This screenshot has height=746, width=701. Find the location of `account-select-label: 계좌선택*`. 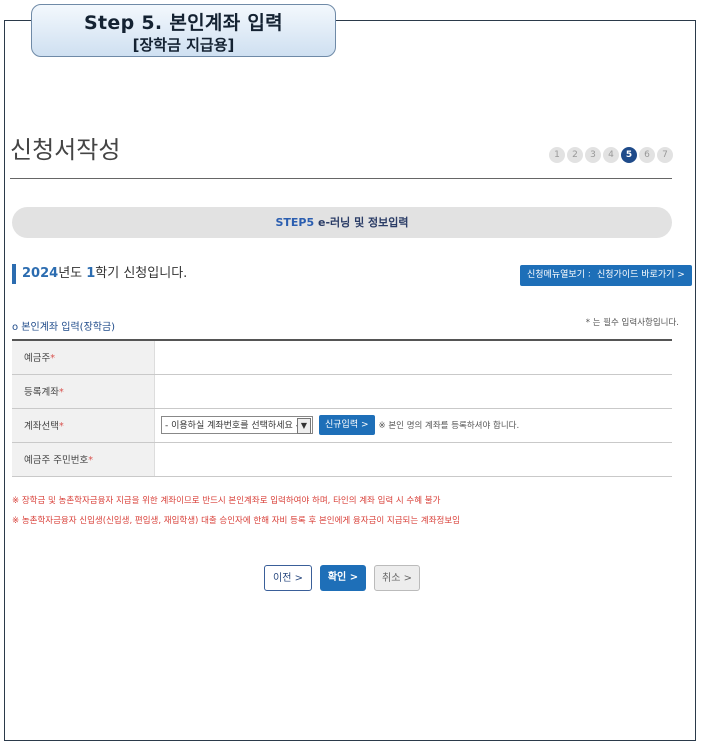

account-select-label: 계좌선택* is located at coordinates (83, 425).